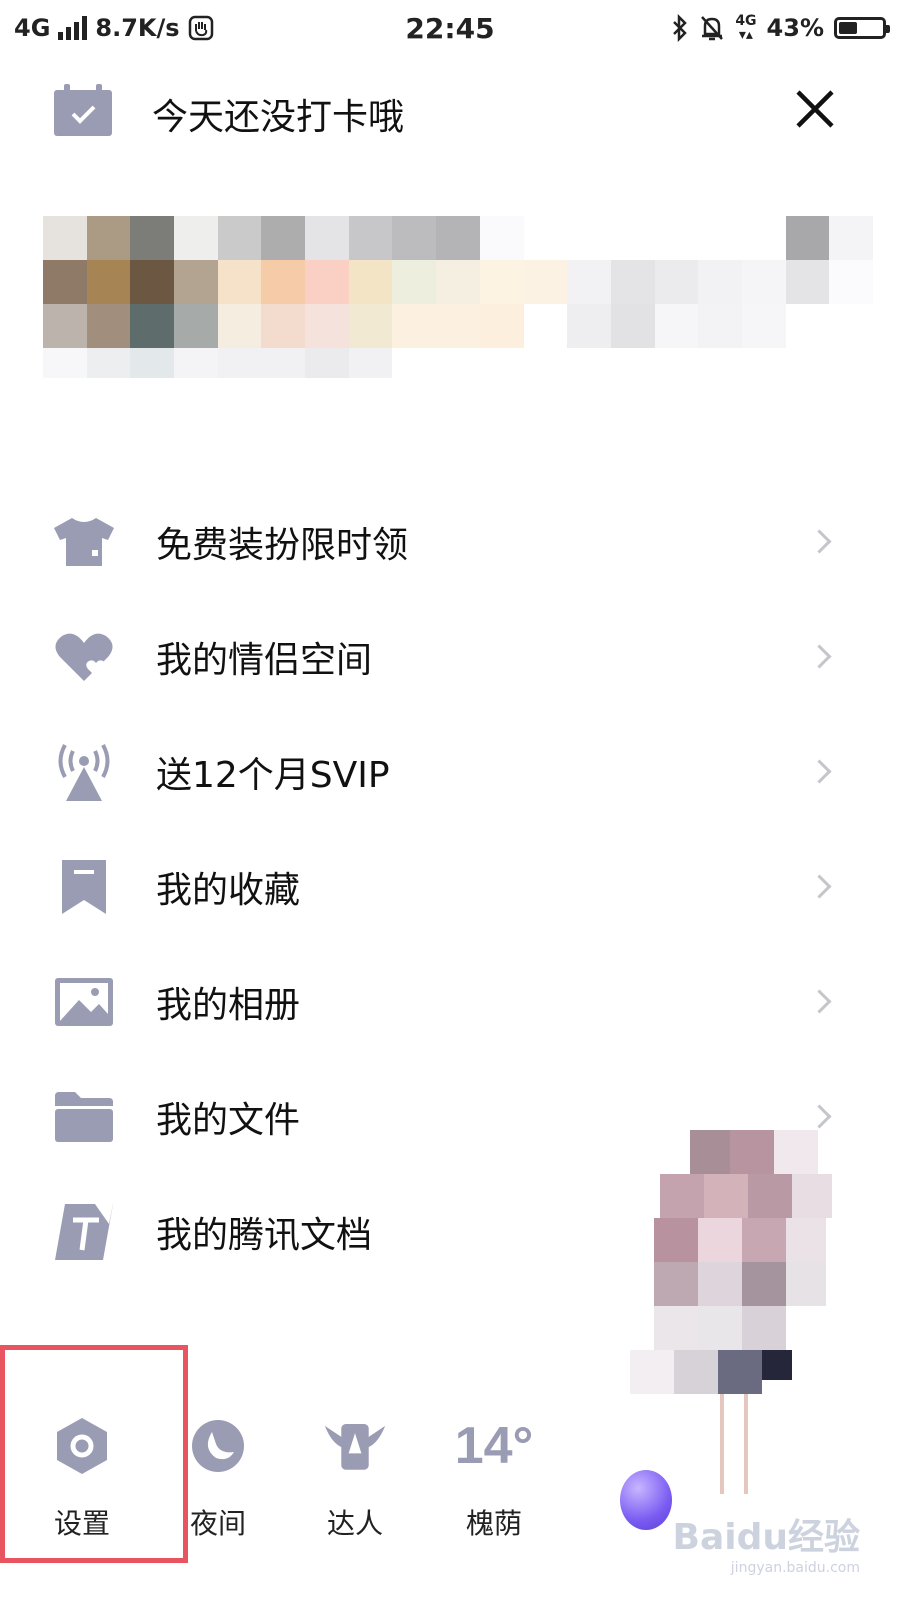 The height and width of the screenshot is (1600, 900). Describe the element at coordinates (712, 28) in the screenshot. I see `mute-bell-icon` at that location.